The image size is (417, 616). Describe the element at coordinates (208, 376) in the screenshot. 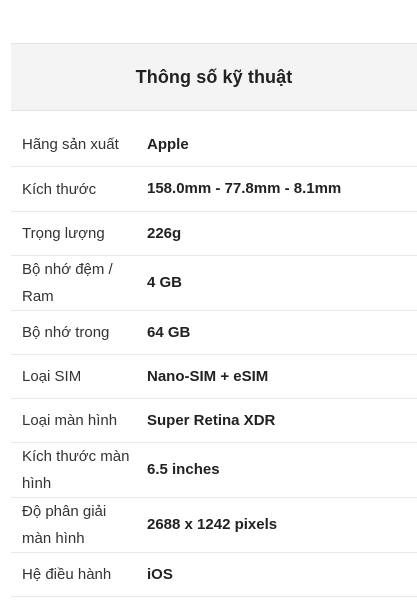

I see `spec-value: Nano-SIM + eSIM` at that location.